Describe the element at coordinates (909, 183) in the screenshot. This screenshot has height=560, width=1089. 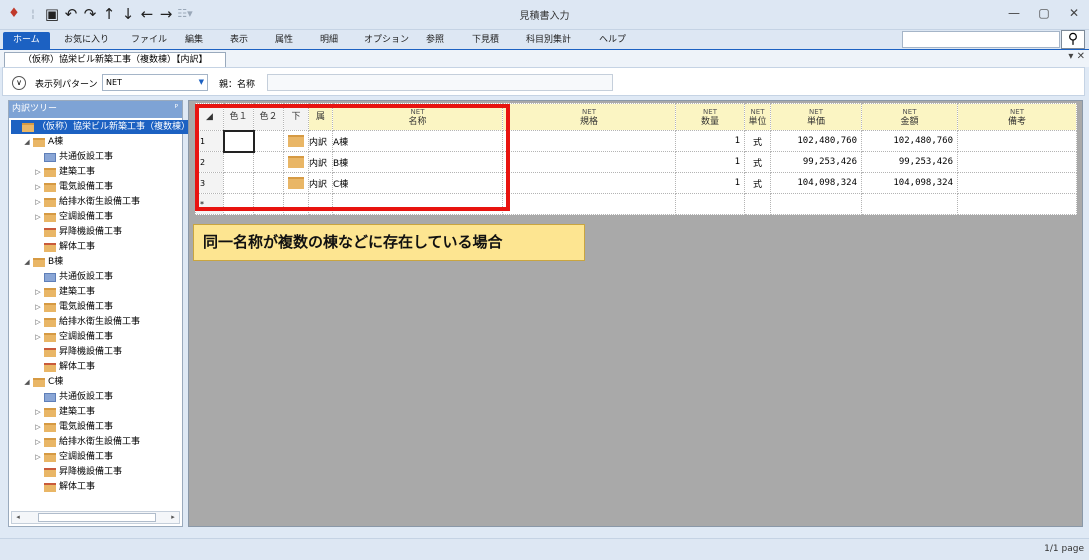
I see `amount-cell: 104,098,324` at that location.